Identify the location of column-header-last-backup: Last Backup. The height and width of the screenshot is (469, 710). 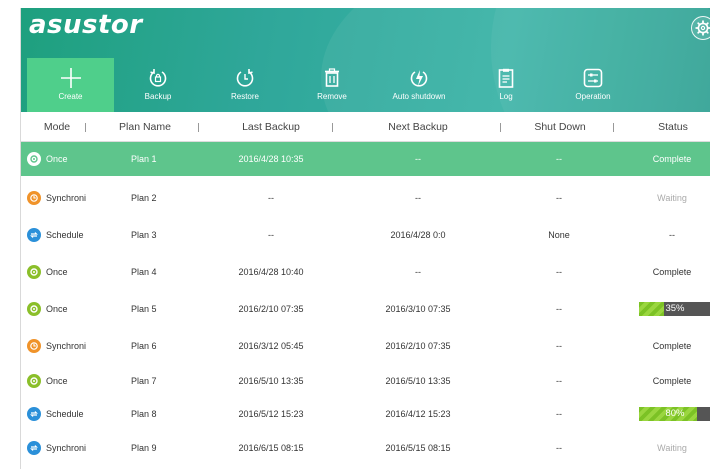
(271, 127).